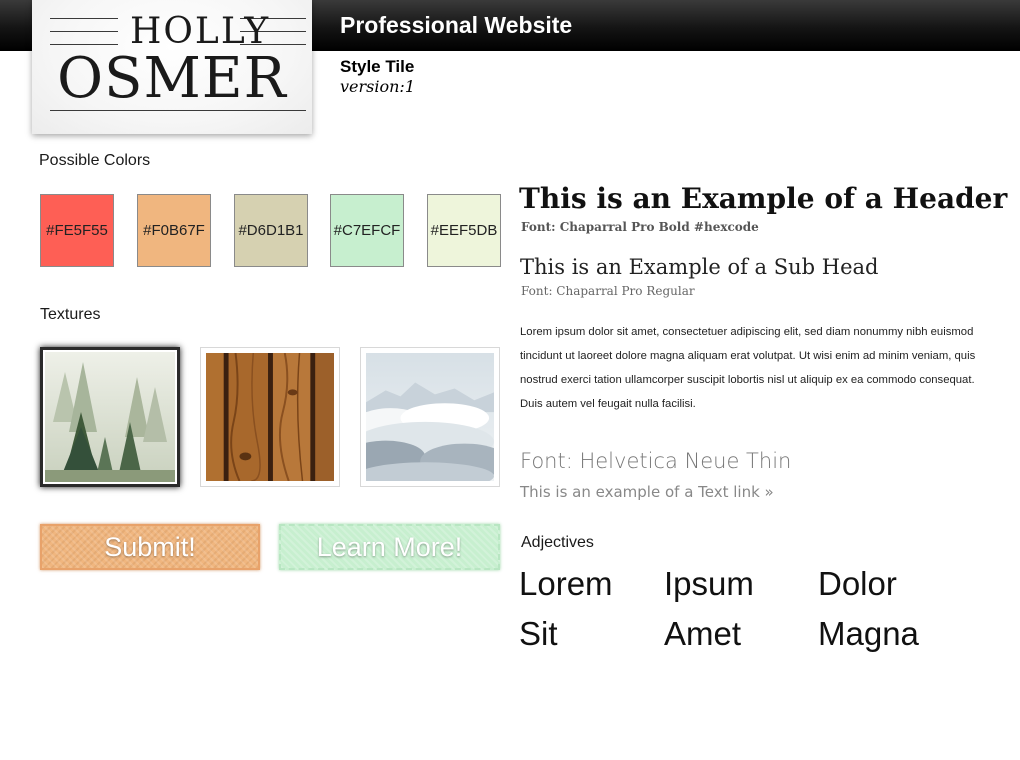 This screenshot has height=760, width=1020. I want to click on texture-foggy-forest, so click(110, 417).